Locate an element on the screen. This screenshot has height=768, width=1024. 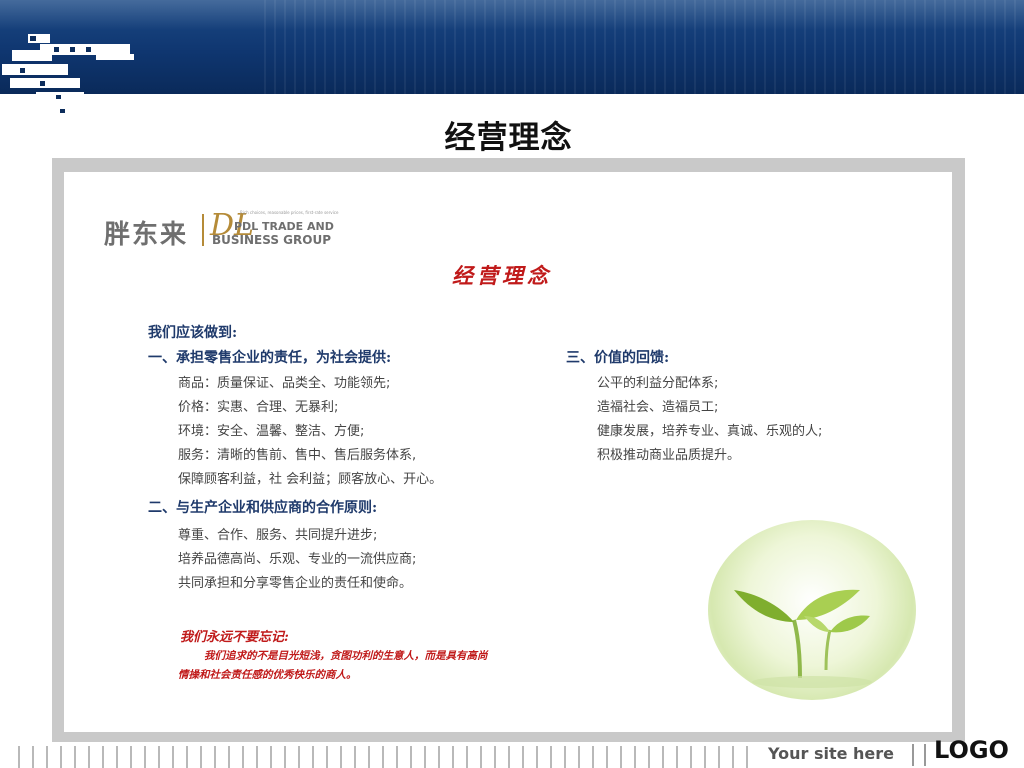
footer-tick-bar is located at coordinates (388, 757).